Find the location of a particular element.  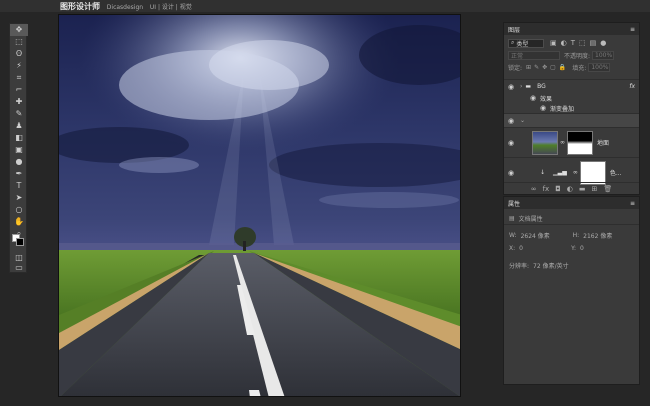

filter-shape-icon: ⬚ is located at coordinates (582, 43).